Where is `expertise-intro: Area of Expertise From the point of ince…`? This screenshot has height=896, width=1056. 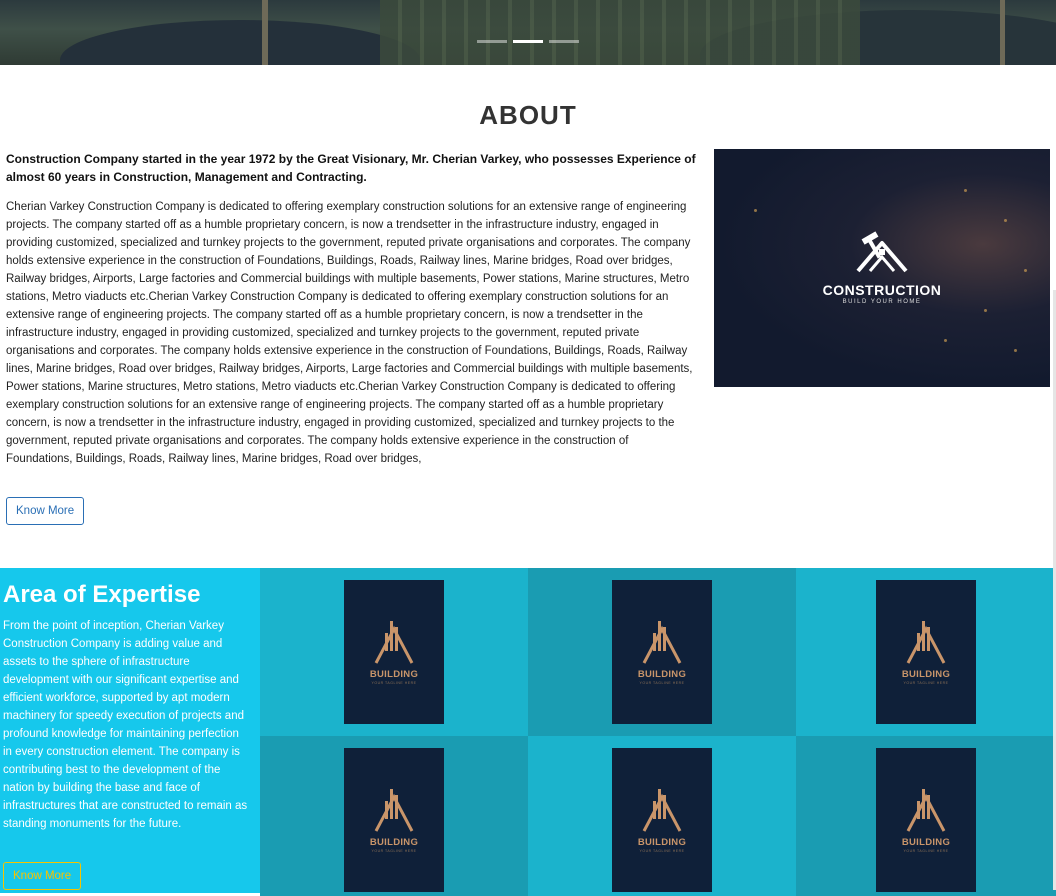
expertise-intro: Area of Expertise From the point of ince… is located at coordinates (130, 730).